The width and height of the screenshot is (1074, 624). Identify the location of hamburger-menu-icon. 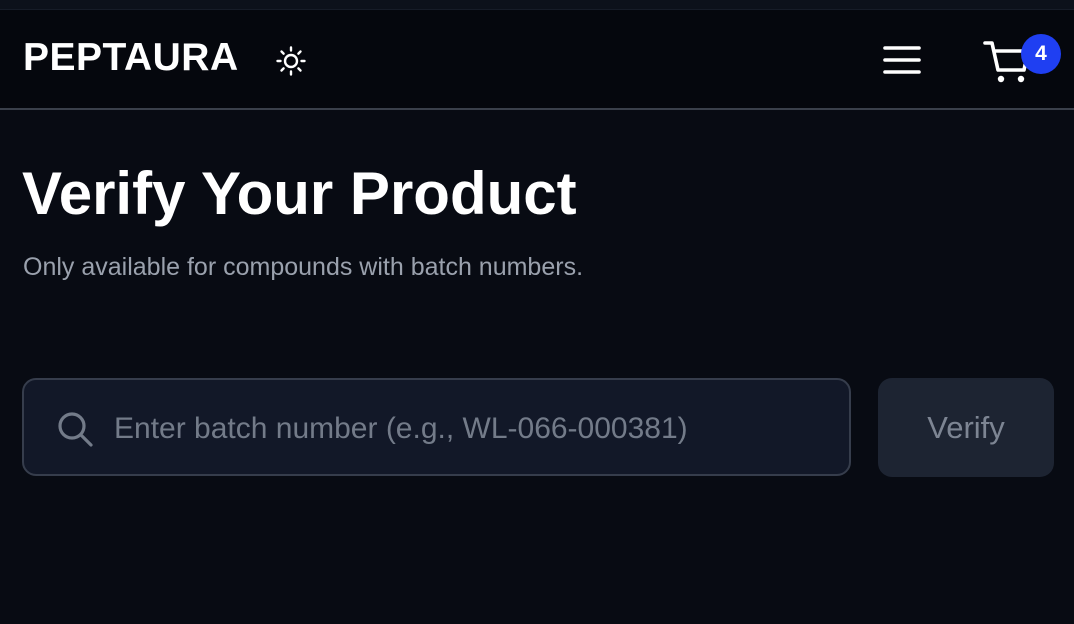
(902, 60).